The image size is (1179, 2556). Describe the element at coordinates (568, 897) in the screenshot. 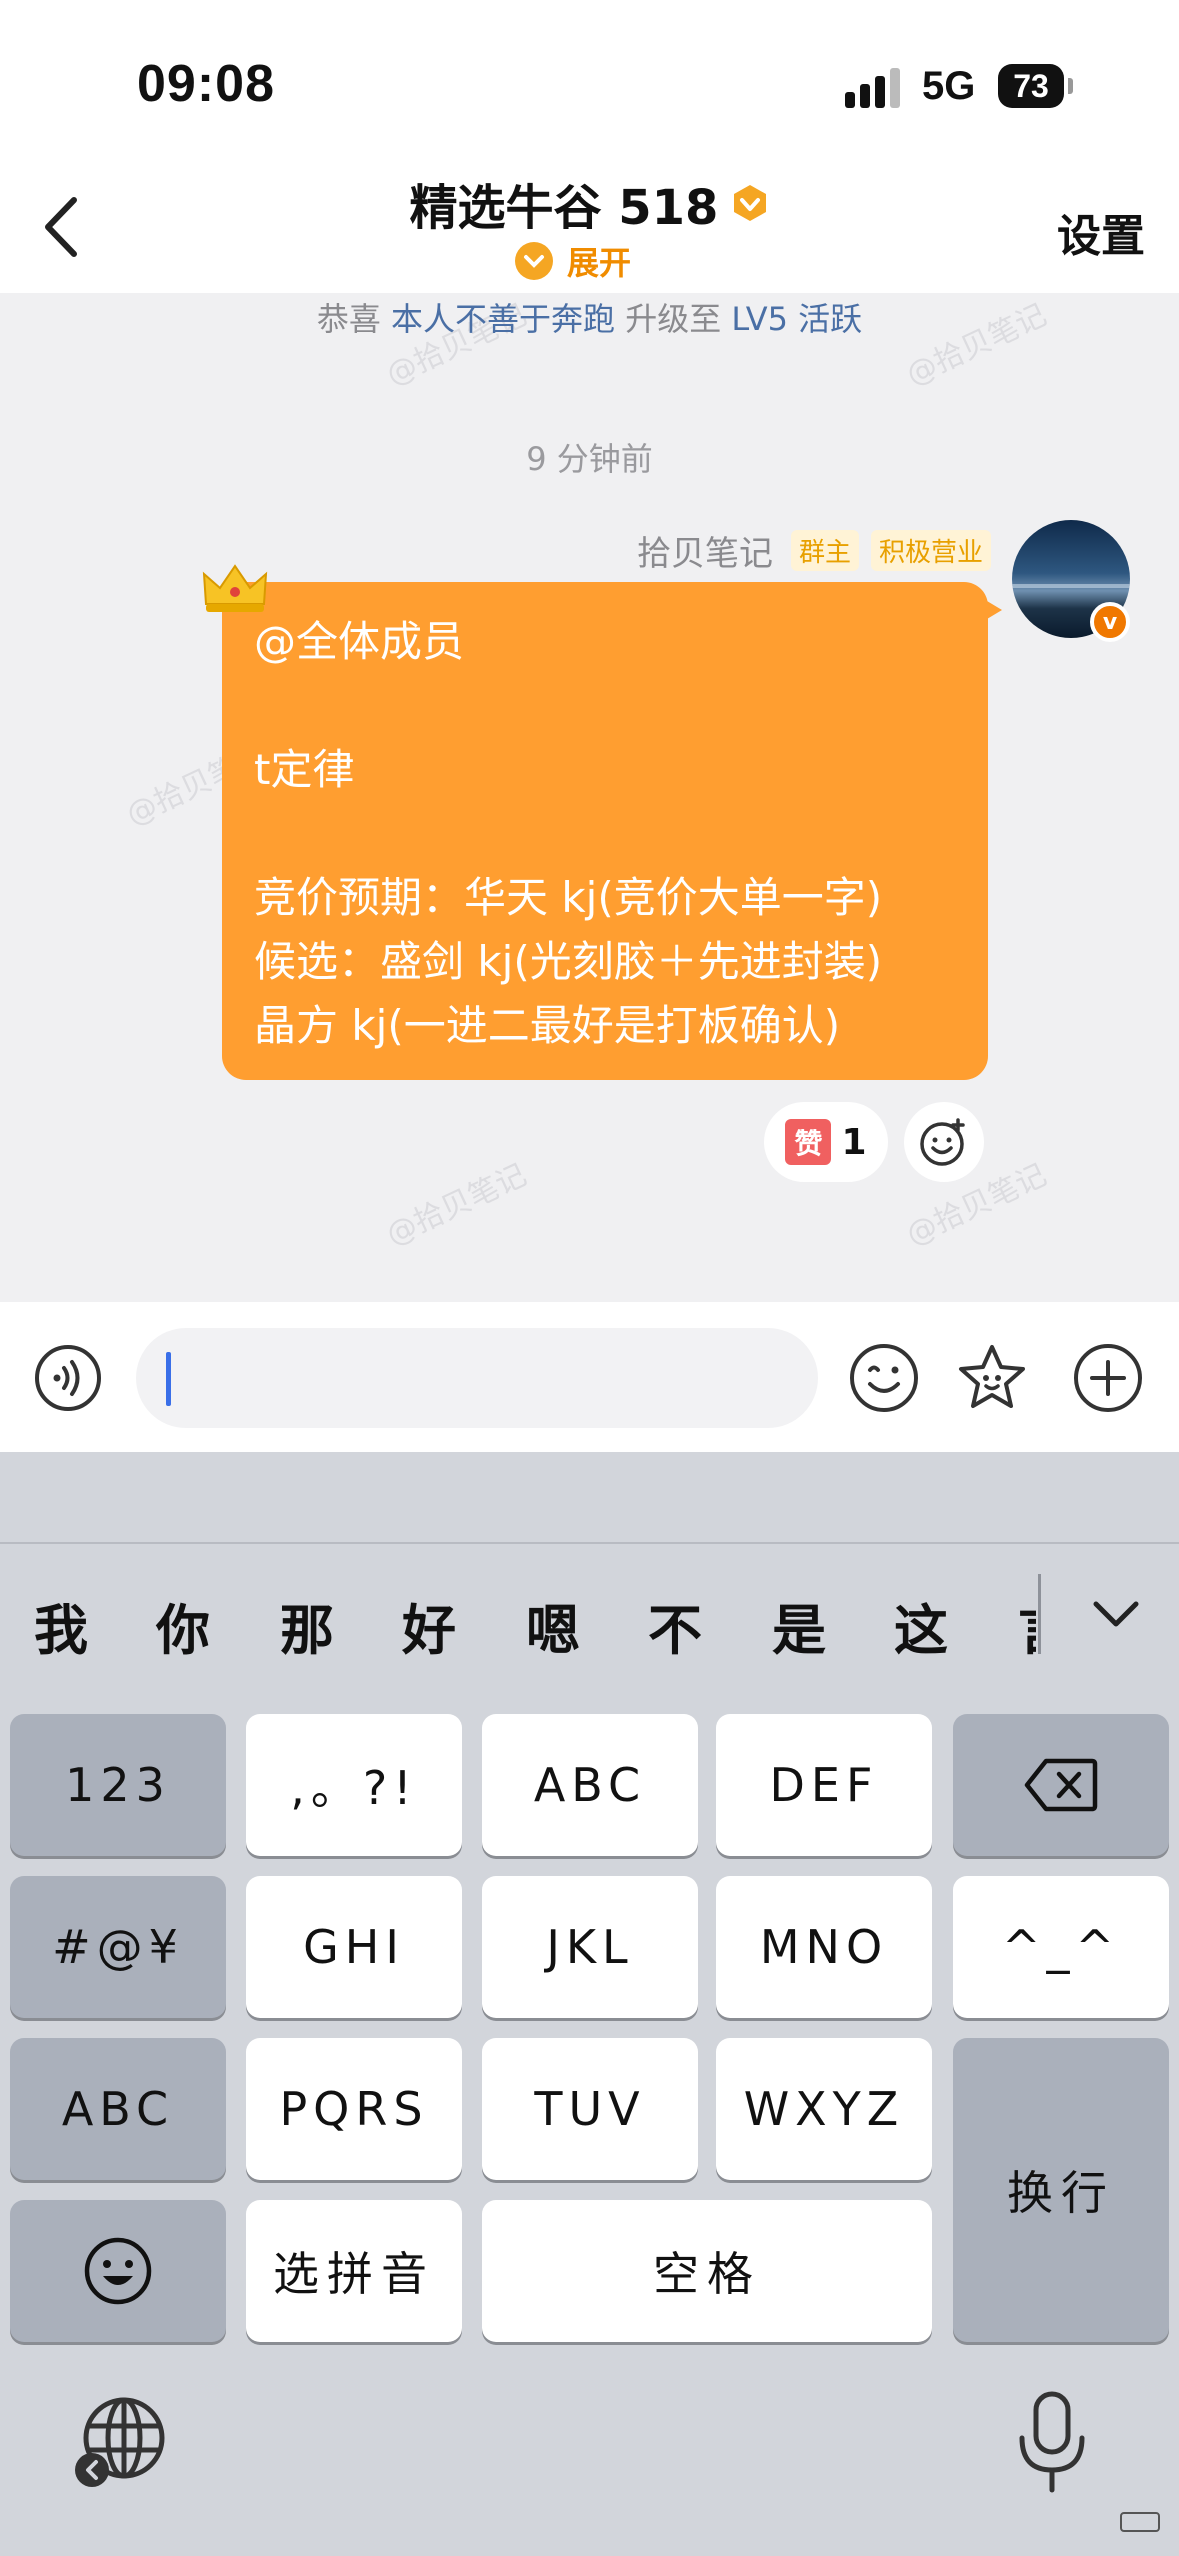

I see `message-line: 竞价预期：华天 kj(竞价大单一字)` at that location.